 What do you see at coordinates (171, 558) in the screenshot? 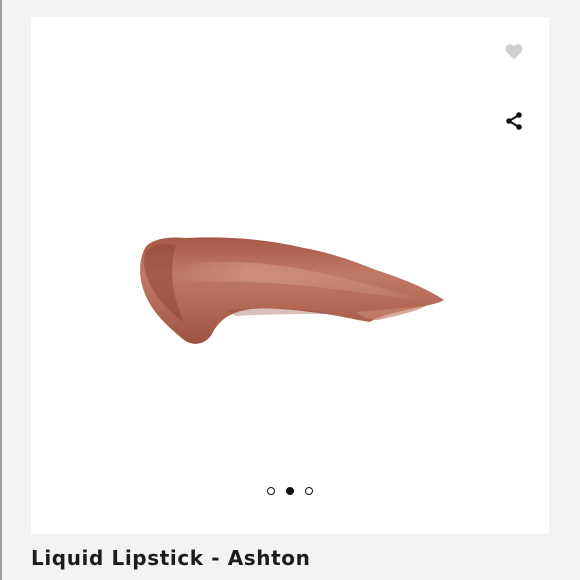
I see `listing-title: Liquid Lipstick - Ashton` at bounding box center [171, 558].